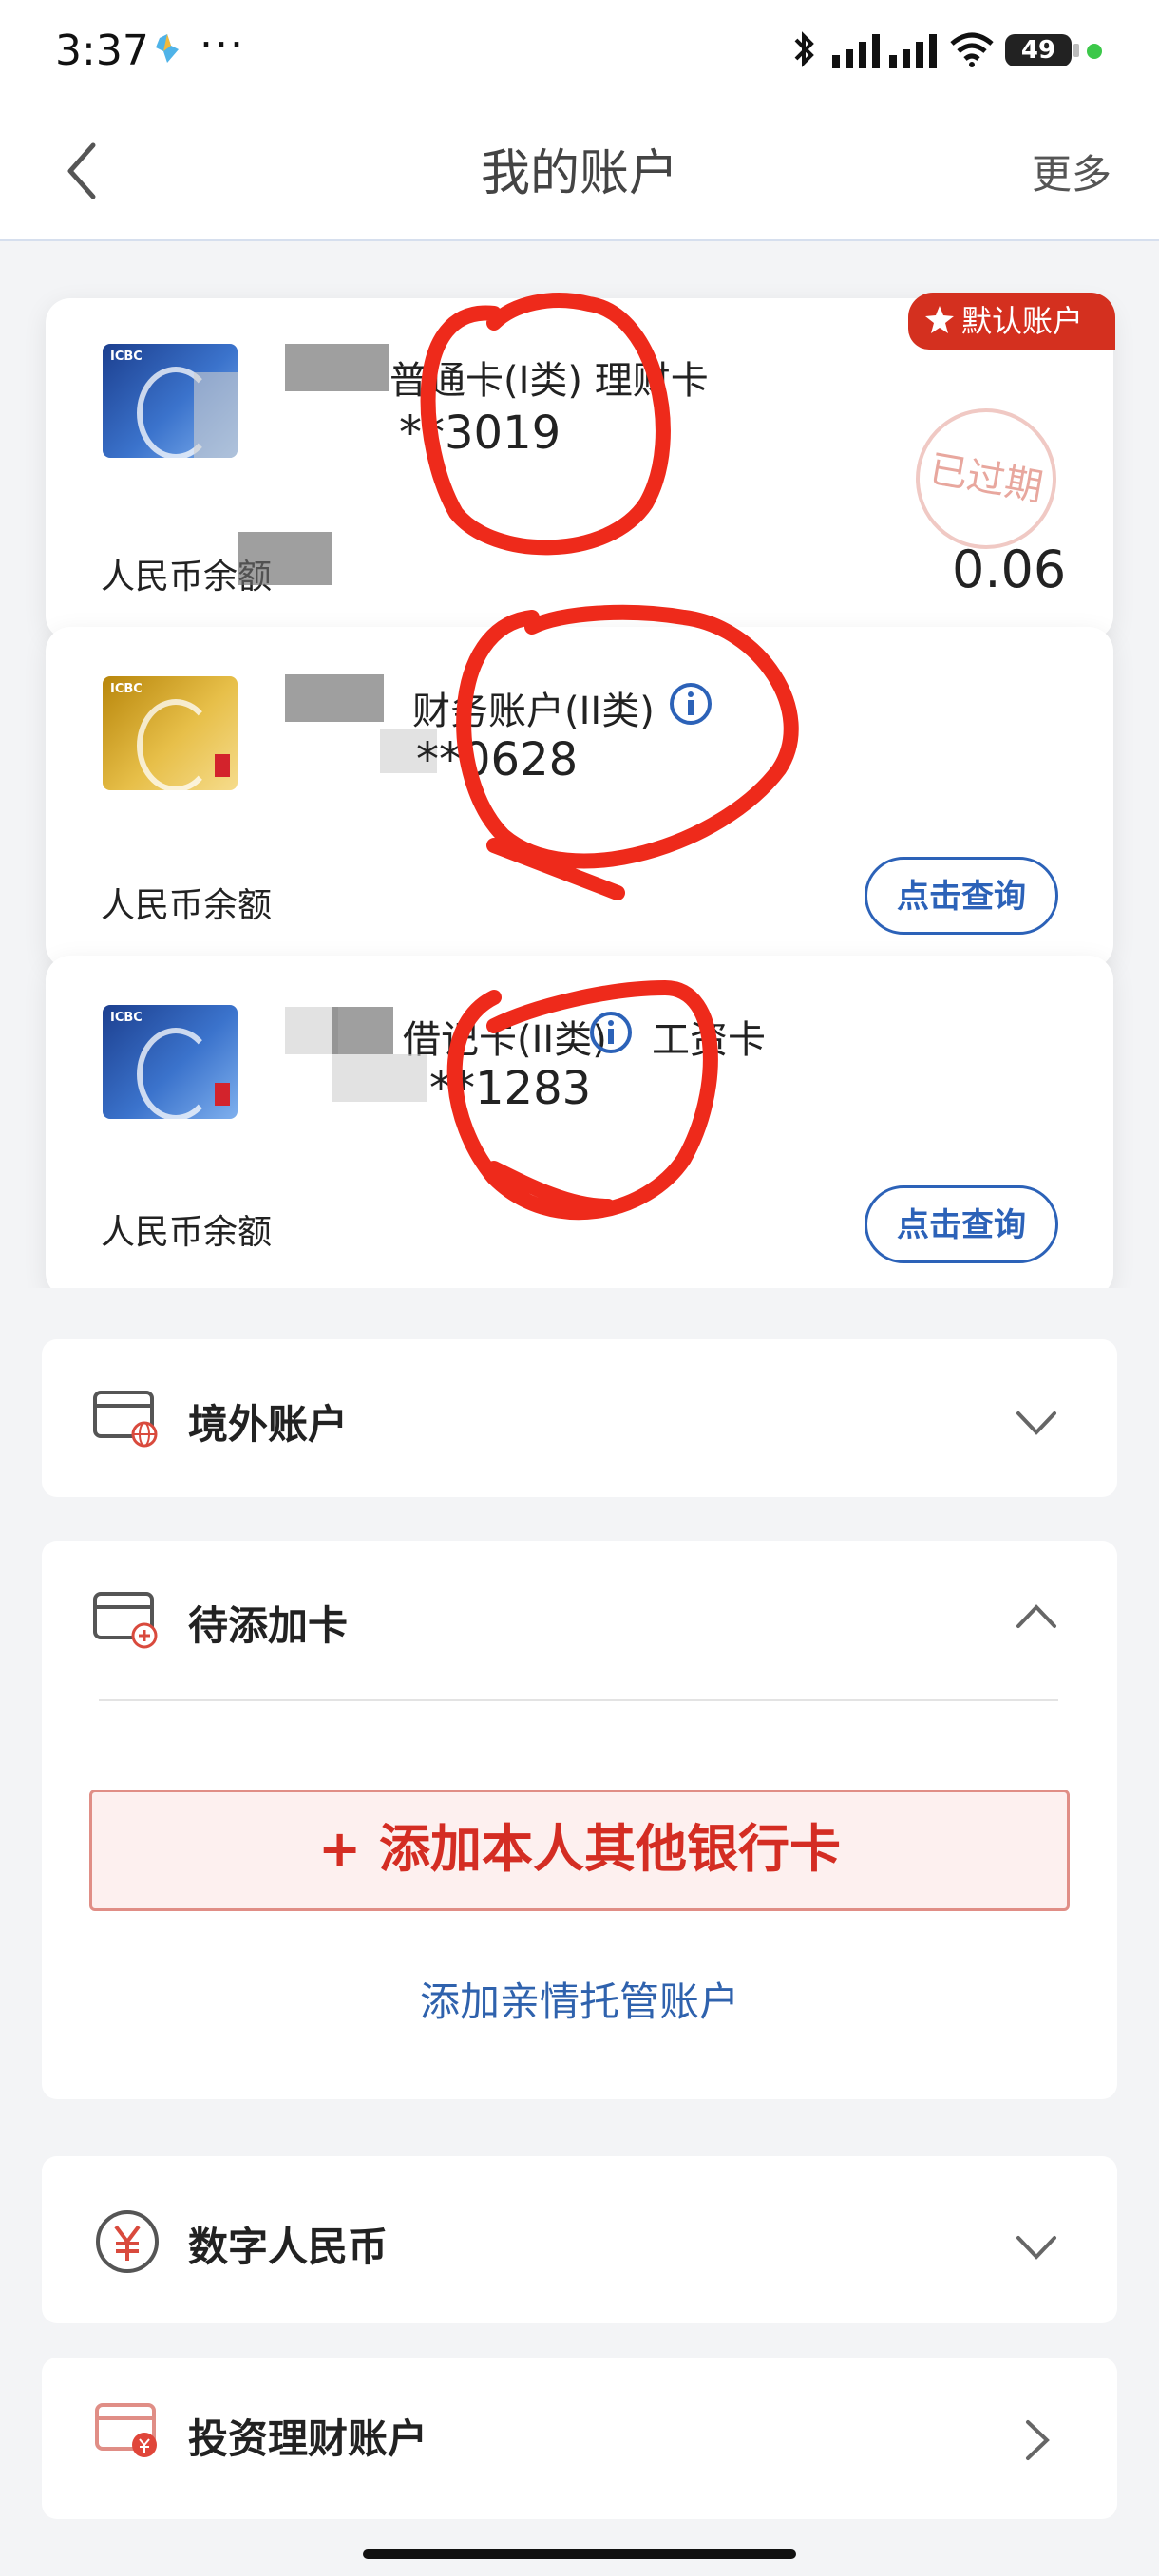  Describe the element at coordinates (961, 896) in the screenshot. I see `query-balance-button-2: 点击查询` at that location.